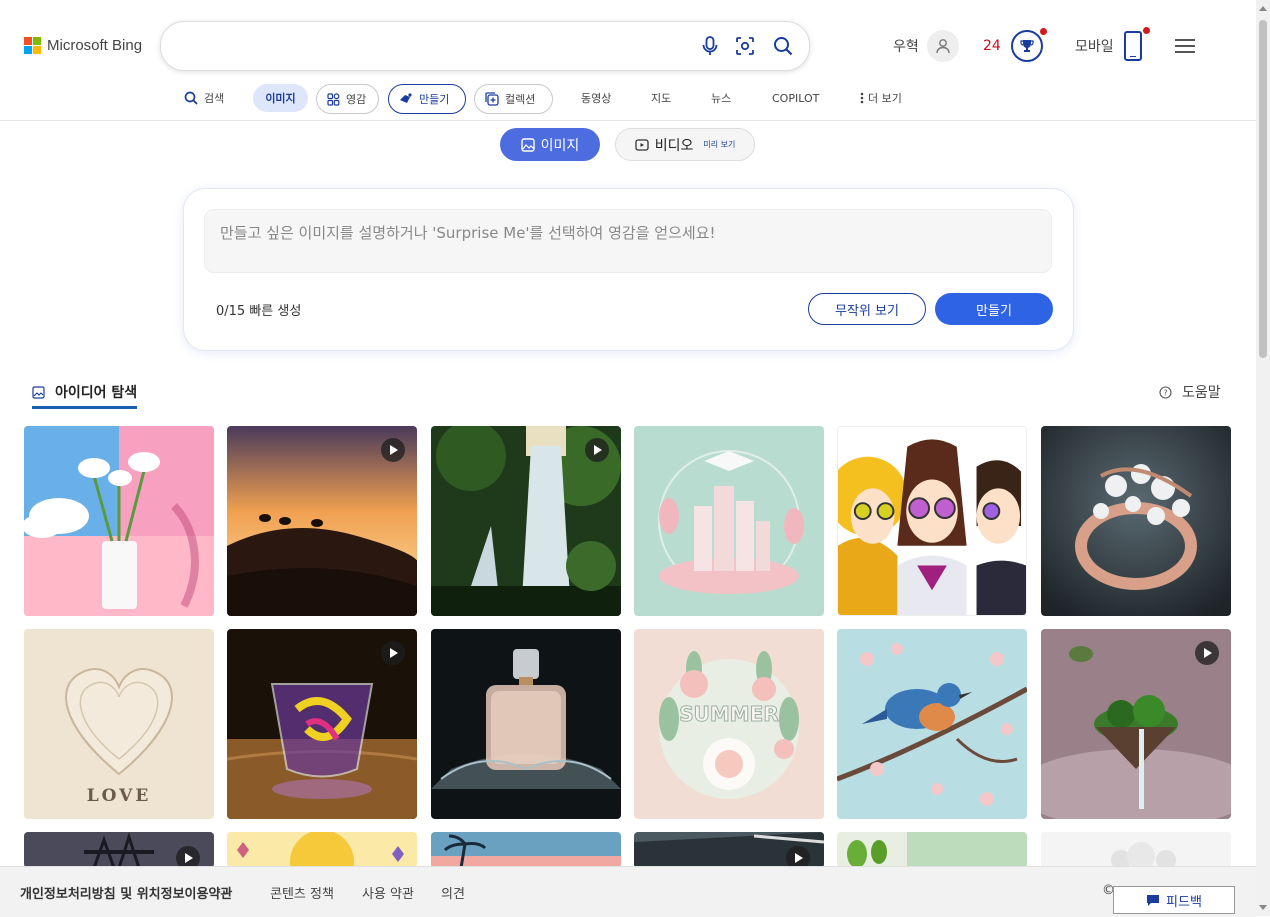 The height and width of the screenshot is (917, 1270). What do you see at coordinates (119, 724) in the screenshot?
I see `idea-tile-paper-heart-love: LOVE` at bounding box center [119, 724].